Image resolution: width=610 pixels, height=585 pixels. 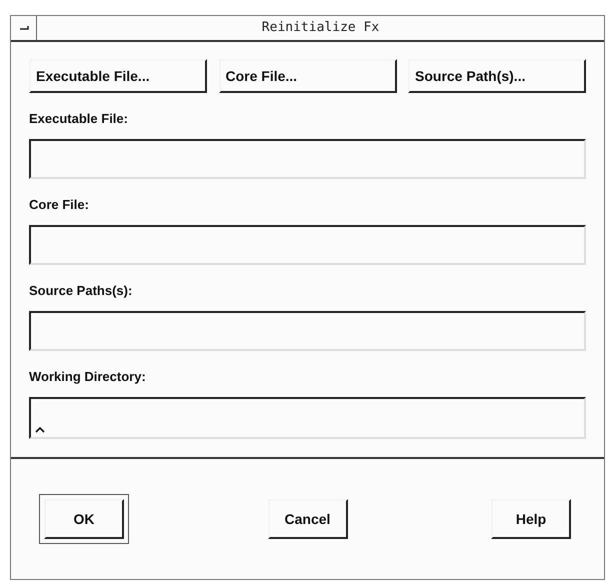 What do you see at coordinates (79, 119) in the screenshot?
I see `field-label: Executable File:` at bounding box center [79, 119].